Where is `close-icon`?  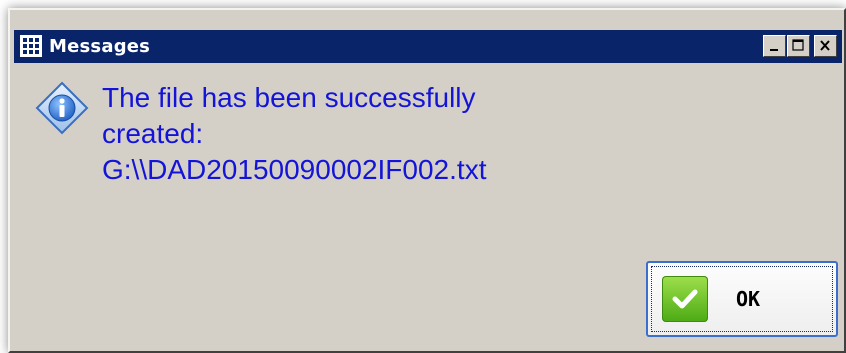 close-icon is located at coordinates (825, 45).